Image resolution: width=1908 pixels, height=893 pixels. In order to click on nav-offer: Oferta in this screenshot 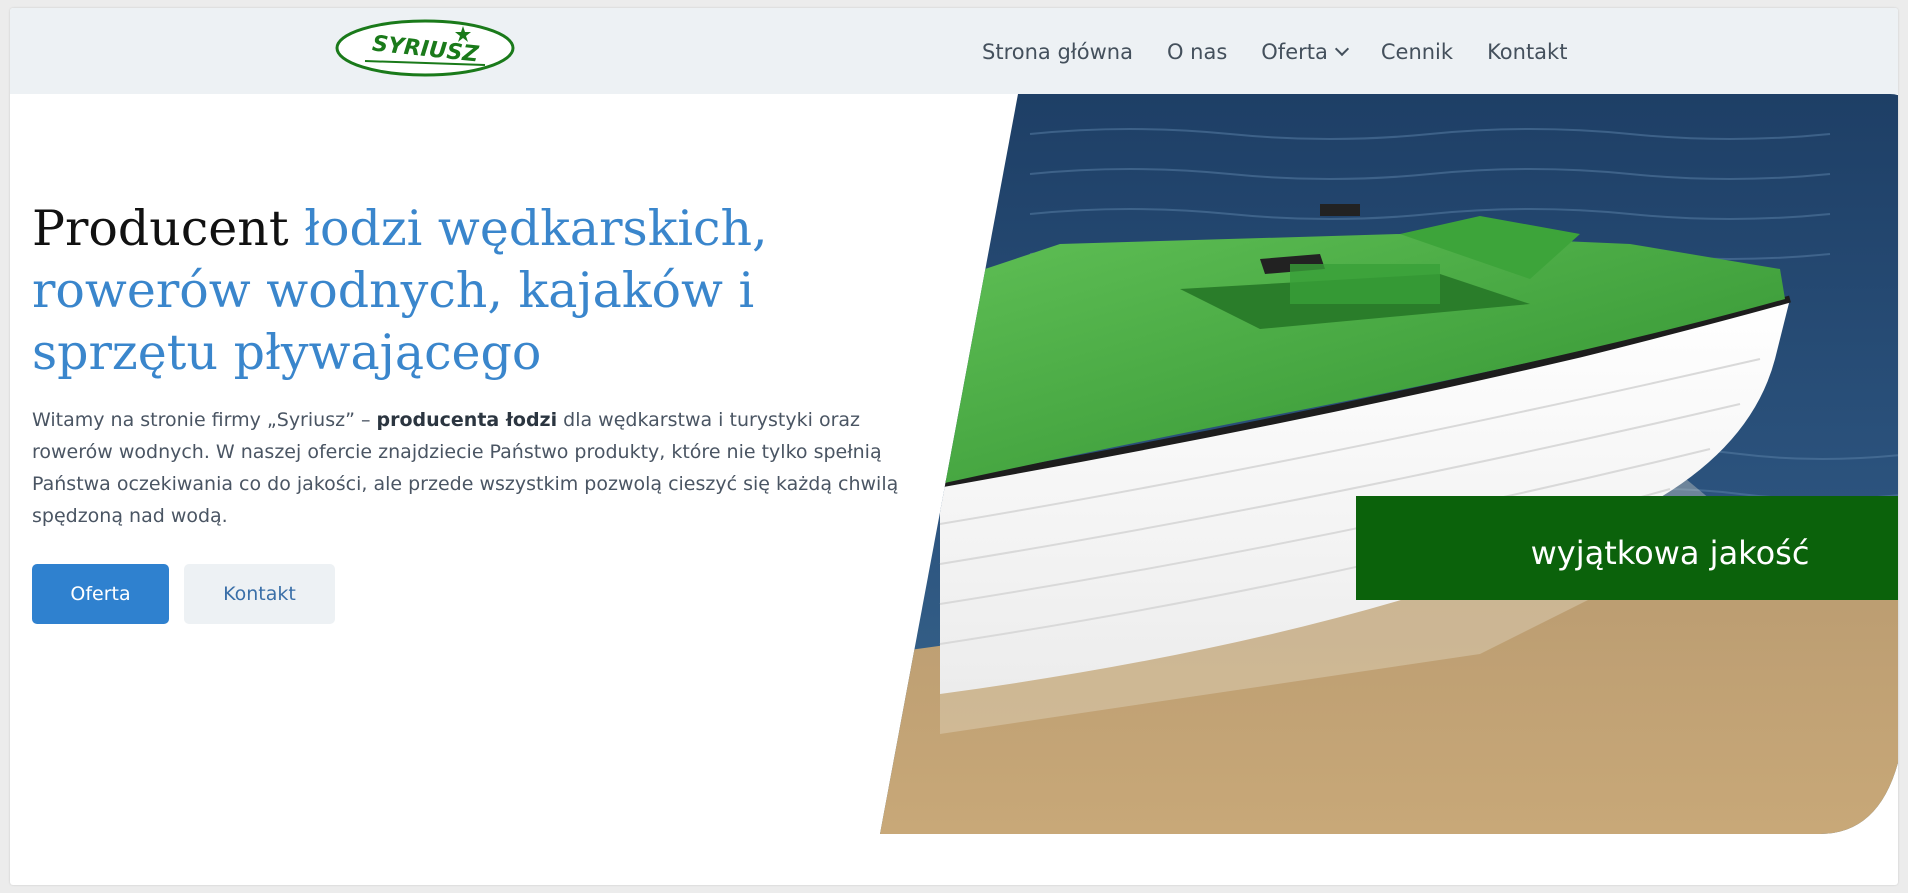, I will do `click(1305, 52)`.